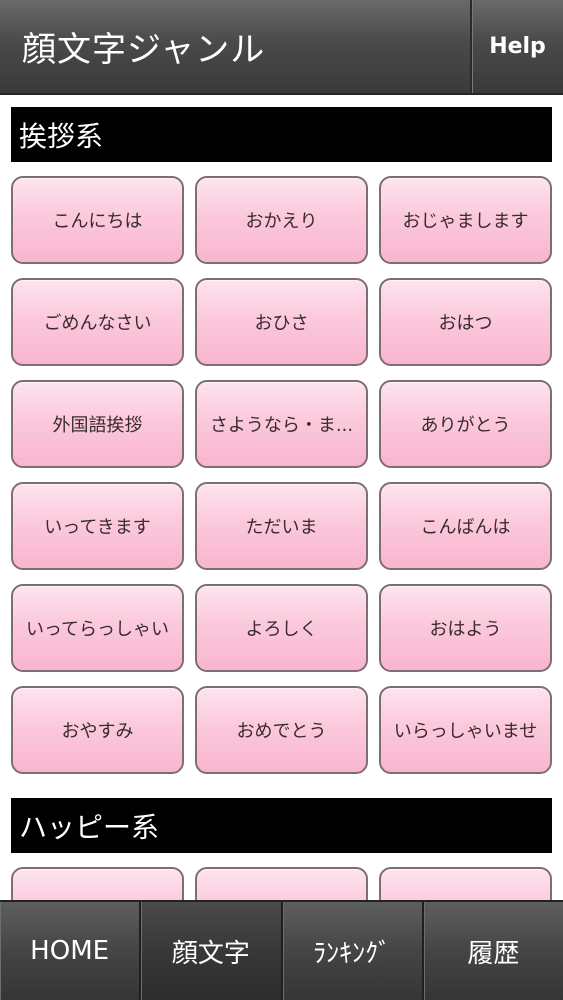  Describe the element at coordinates (465, 322) in the screenshot. I see `genre-button: おはつ` at that location.